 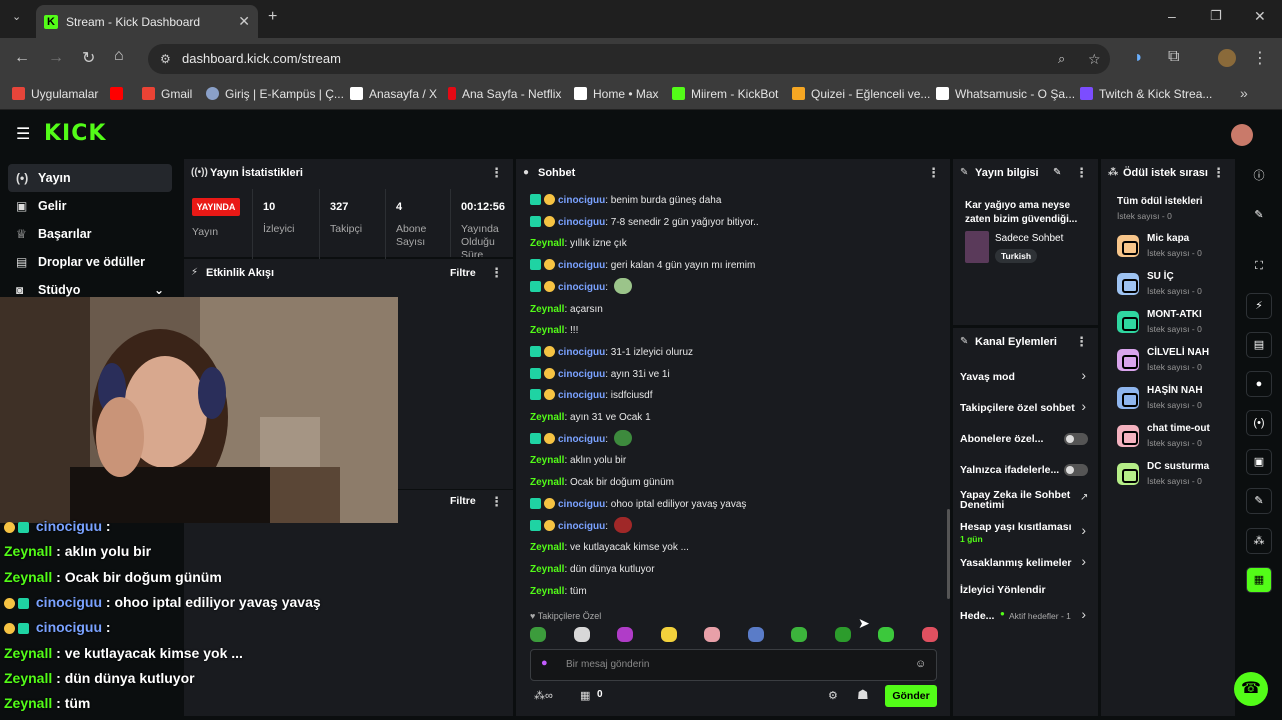 What do you see at coordinates (55, 95) in the screenshot?
I see `bookmark-apps: Uygulamalar` at bounding box center [55, 95].